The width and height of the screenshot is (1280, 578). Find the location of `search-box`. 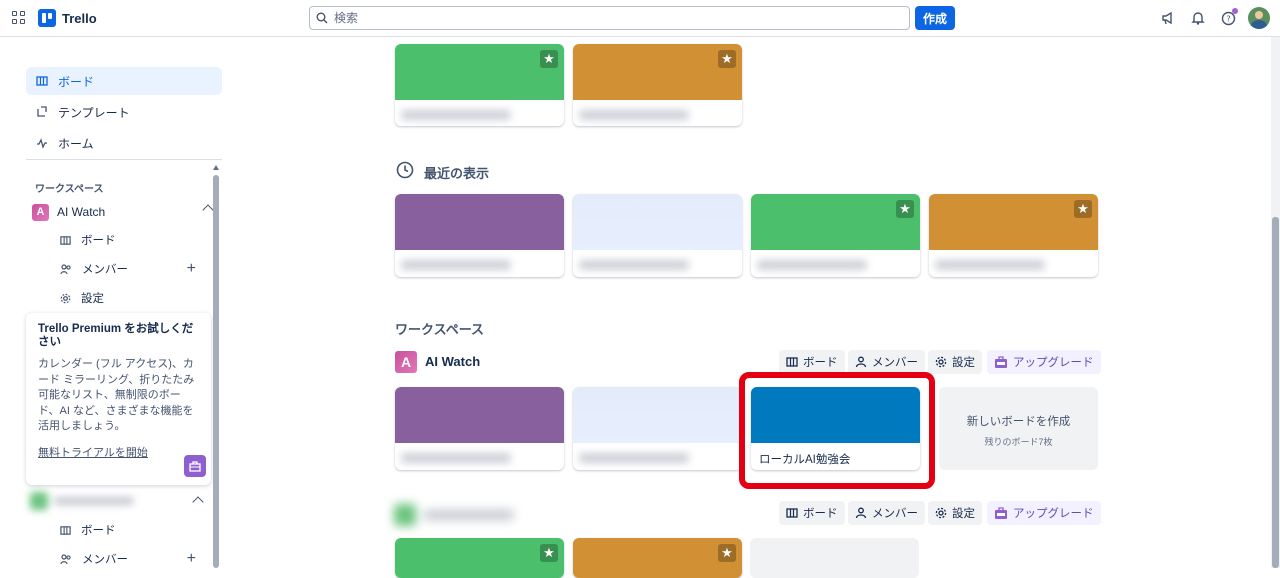

search-box is located at coordinates (609, 18).